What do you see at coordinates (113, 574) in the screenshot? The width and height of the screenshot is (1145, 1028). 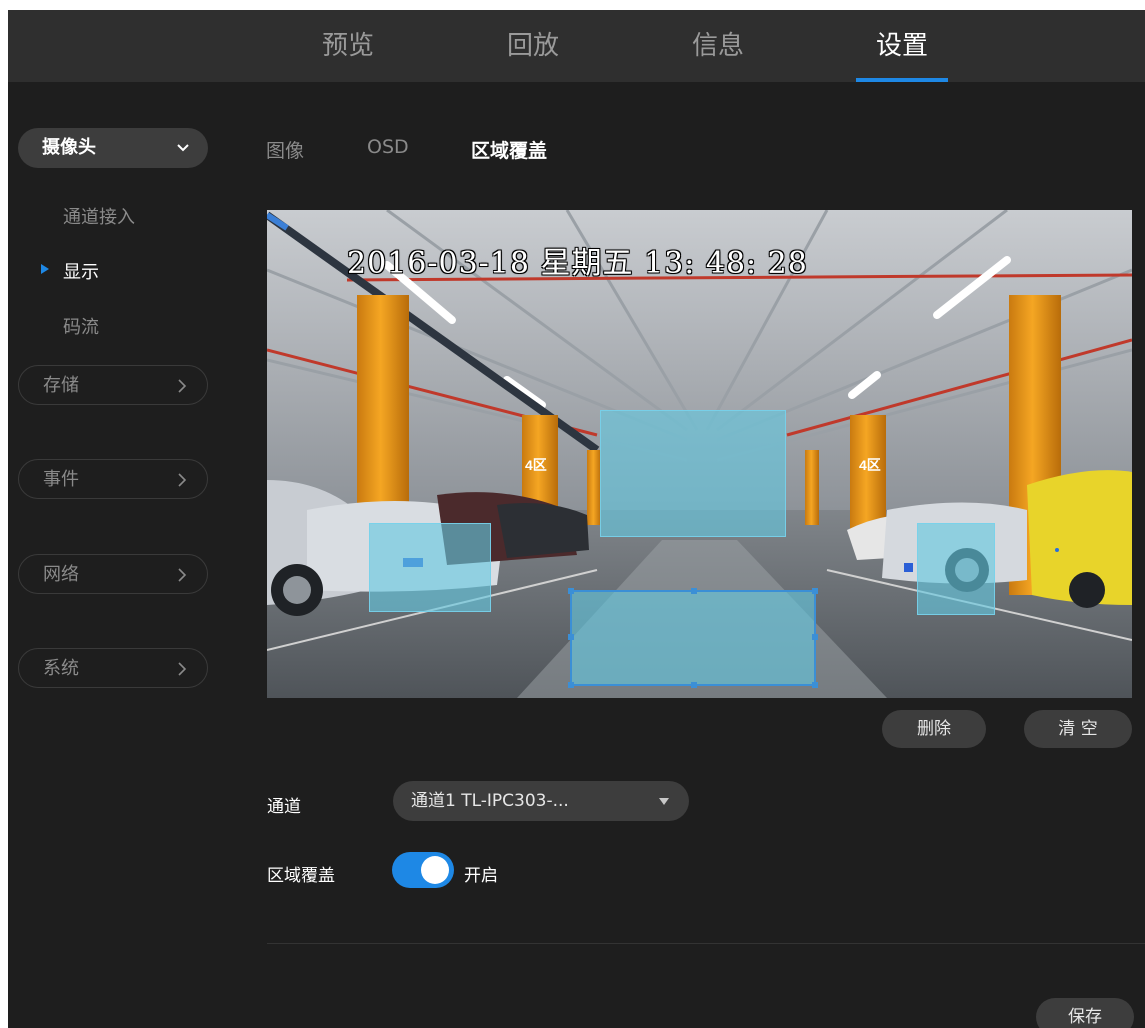 I see `sidebar-group-network: 网络` at bounding box center [113, 574].